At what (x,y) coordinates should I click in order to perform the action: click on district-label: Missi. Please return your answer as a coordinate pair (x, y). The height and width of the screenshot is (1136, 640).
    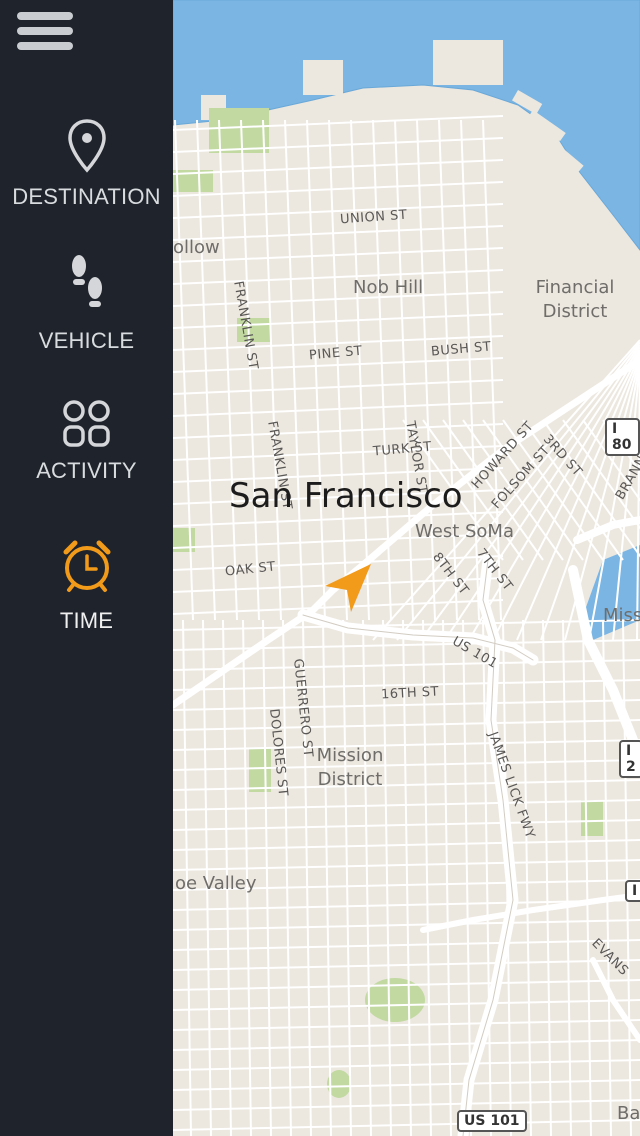
    Looking at the image, I should click on (621, 615).